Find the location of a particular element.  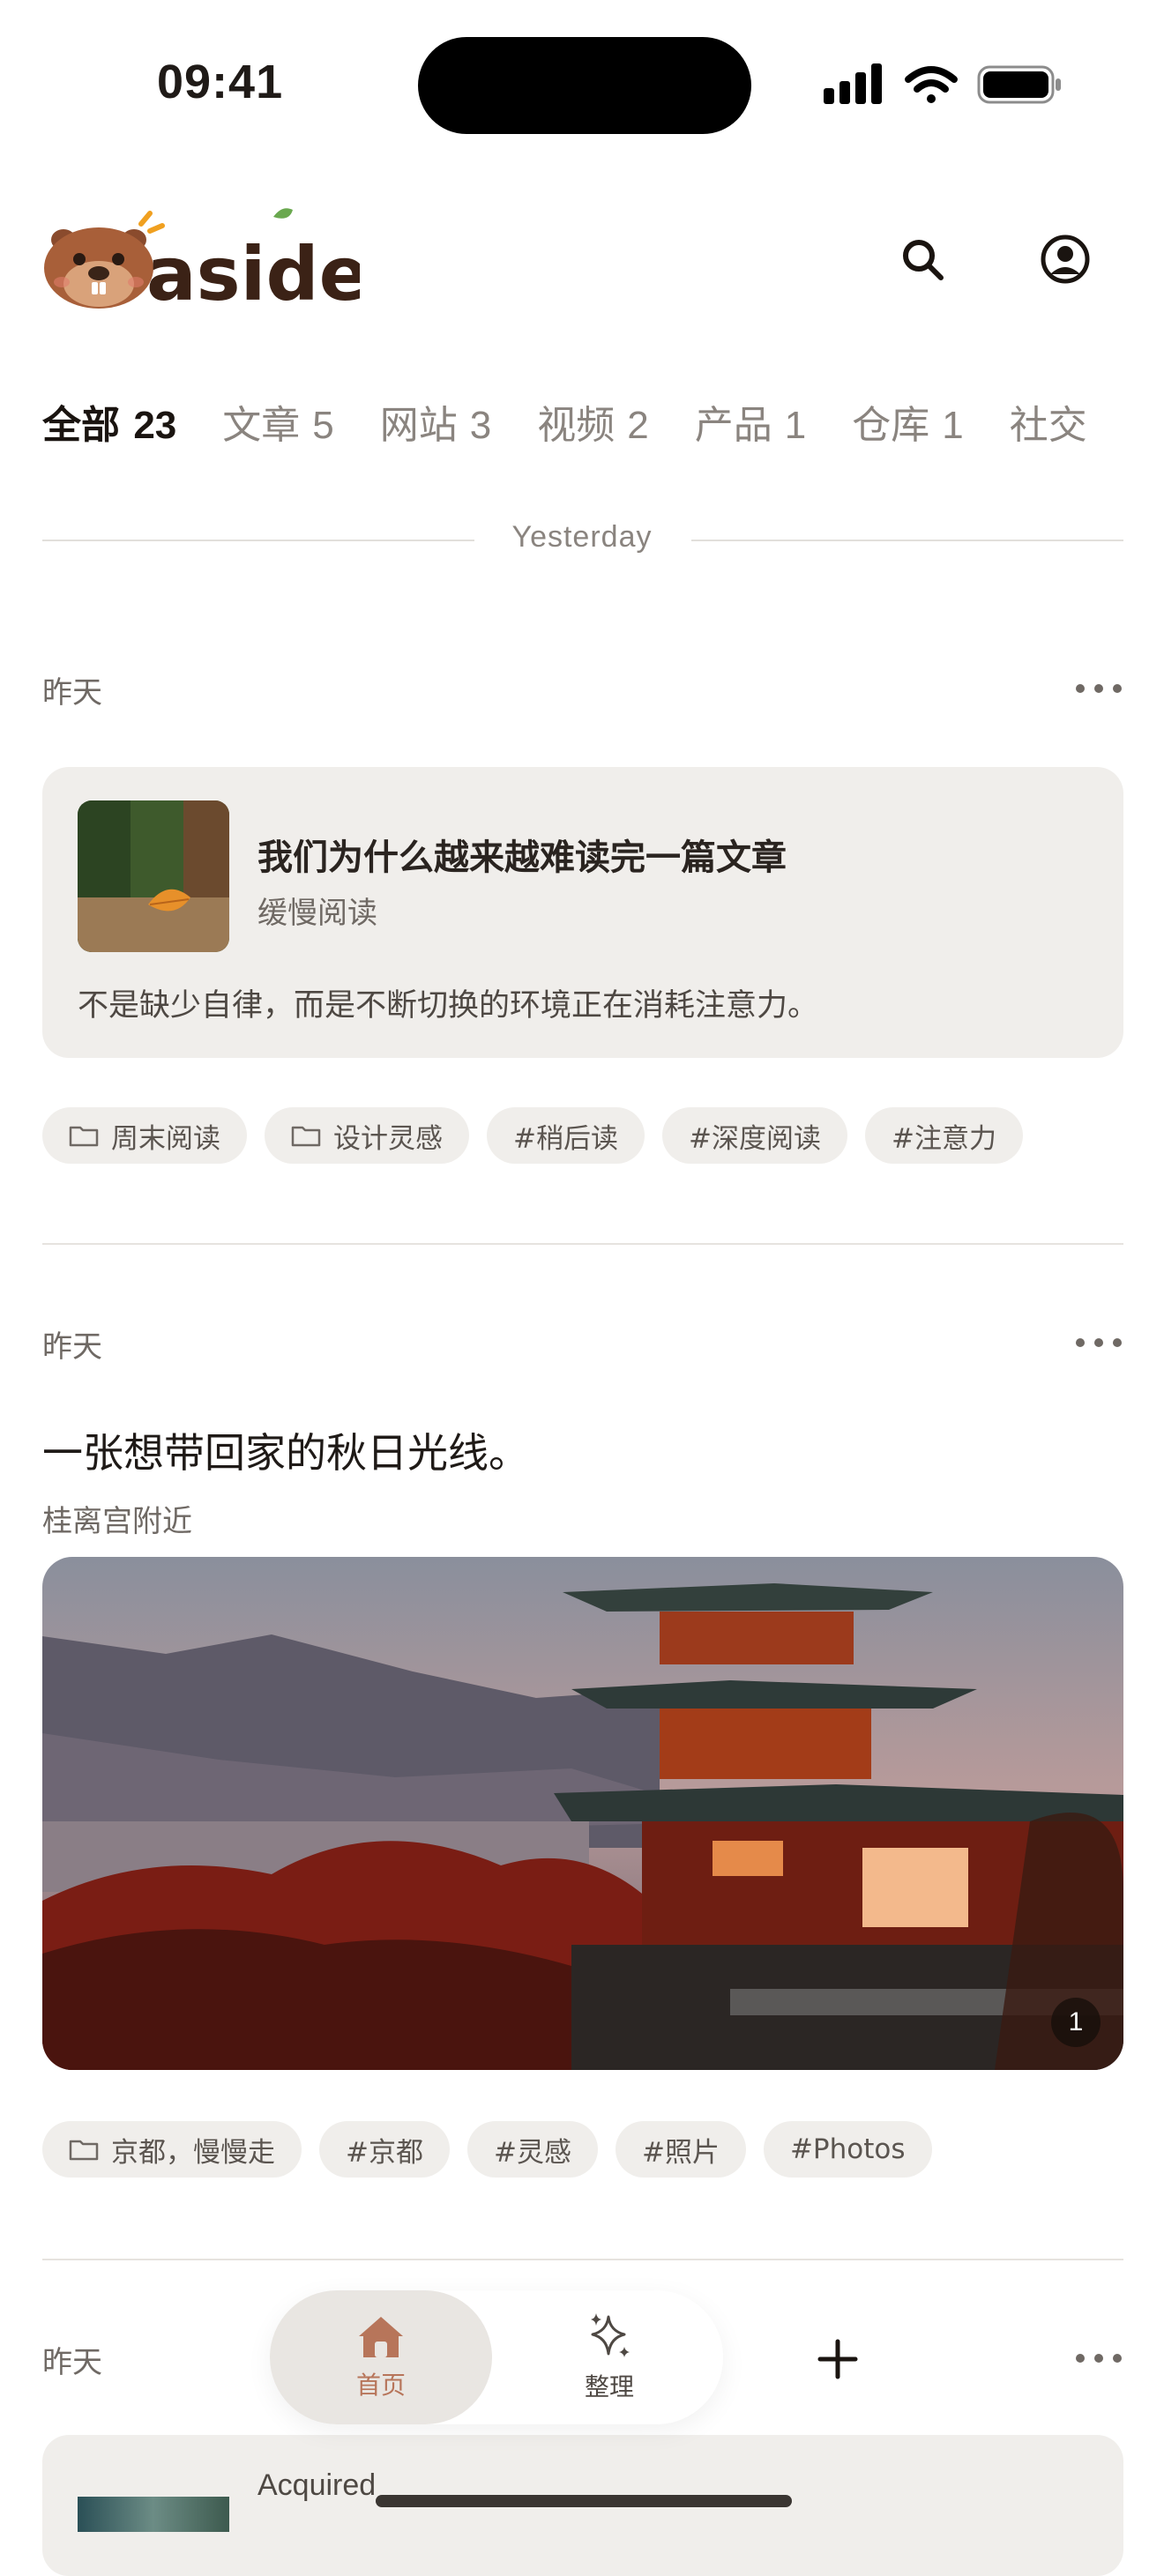

status-time: 09:41 is located at coordinates (220, 82).